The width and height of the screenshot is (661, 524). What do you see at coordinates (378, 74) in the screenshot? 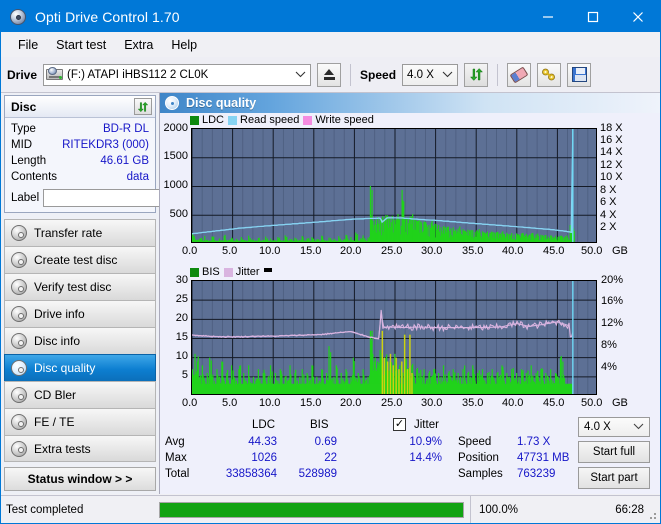
I see `speed-label: Speed` at bounding box center [378, 74].